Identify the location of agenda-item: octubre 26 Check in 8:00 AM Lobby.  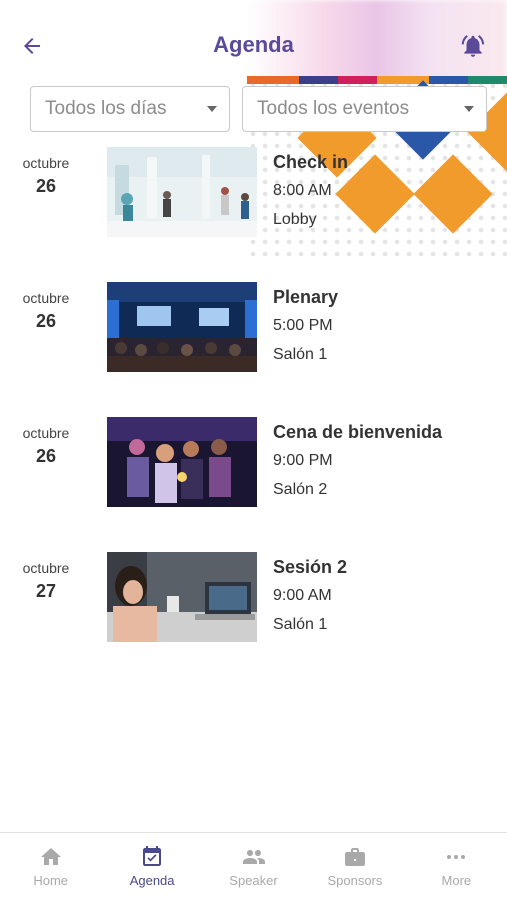
(253, 193).